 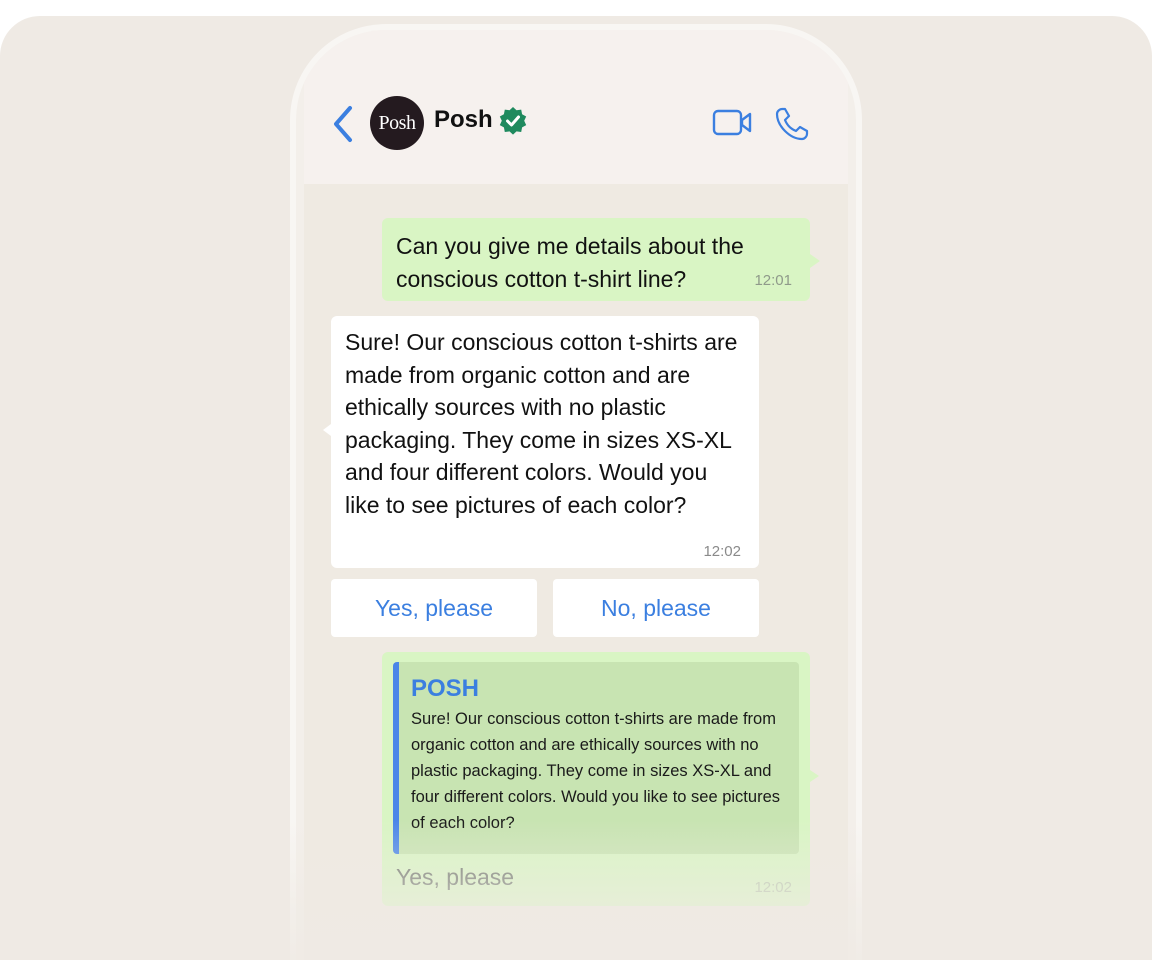 What do you see at coordinates (733, 123) in the screenshot?
I see `video-call-icon` at bounding box center [733, 123].